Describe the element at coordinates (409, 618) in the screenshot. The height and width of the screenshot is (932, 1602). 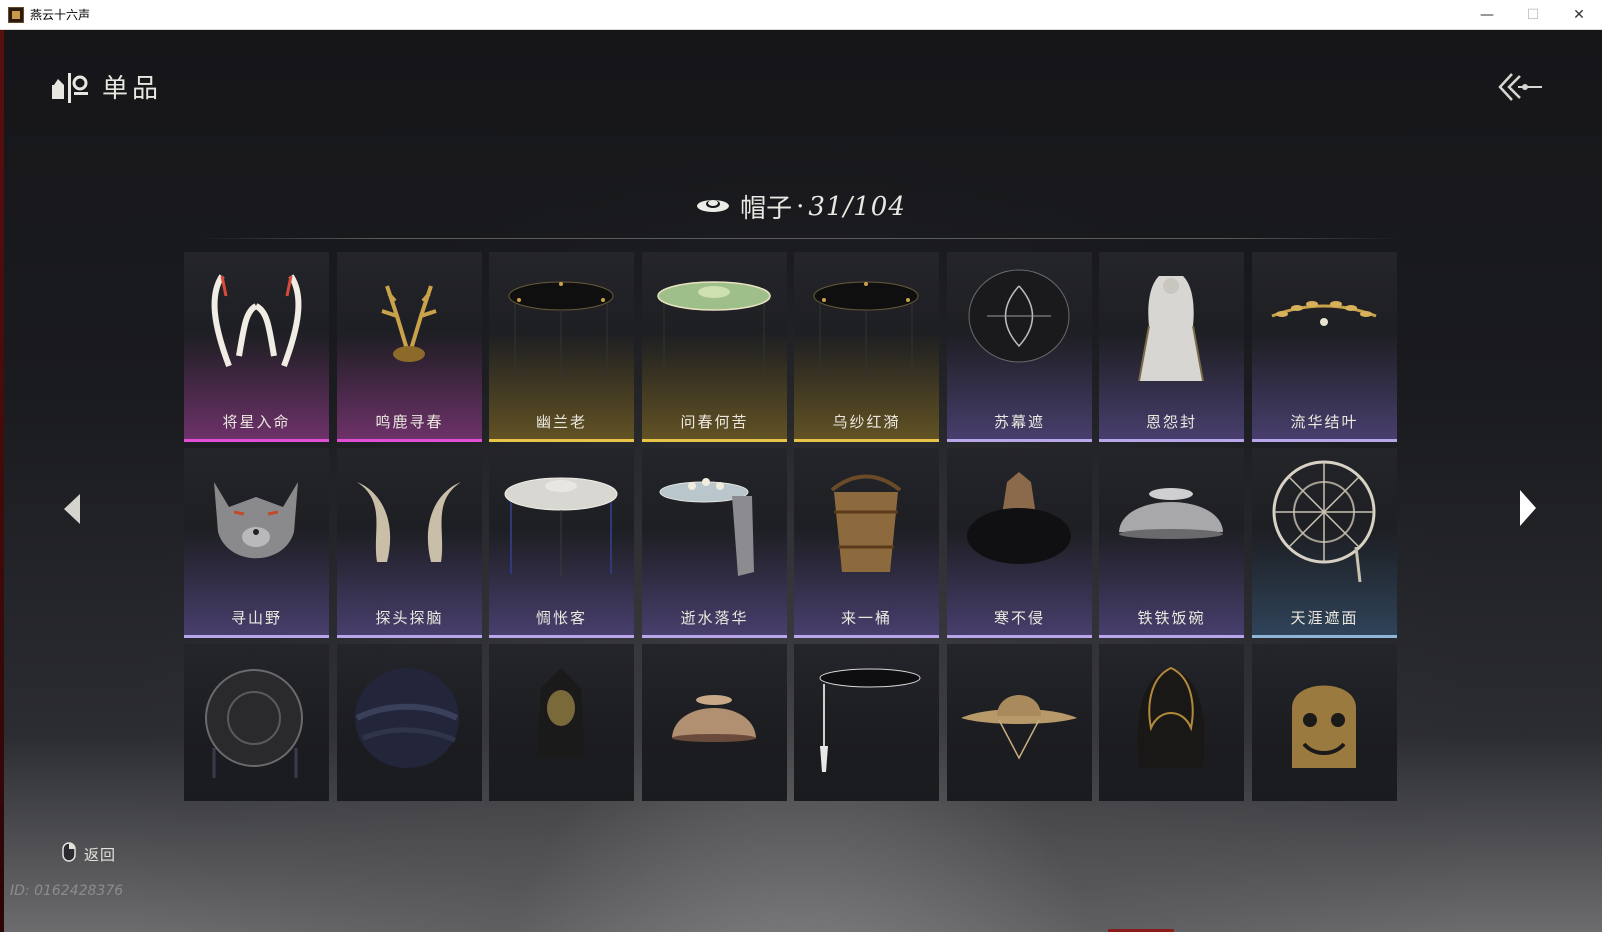
I see `item-name: 探头探脑` at that location.